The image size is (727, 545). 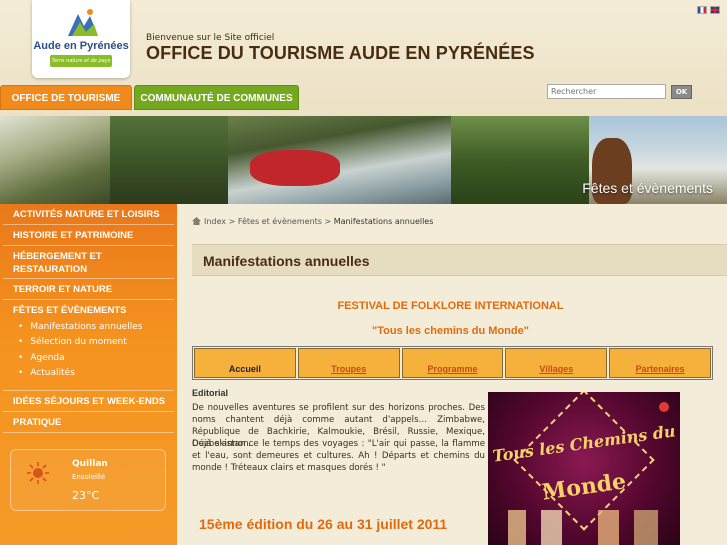 I want to click on breadcrumb-current: Manifestations annuelles, so click(x=383, y=221).